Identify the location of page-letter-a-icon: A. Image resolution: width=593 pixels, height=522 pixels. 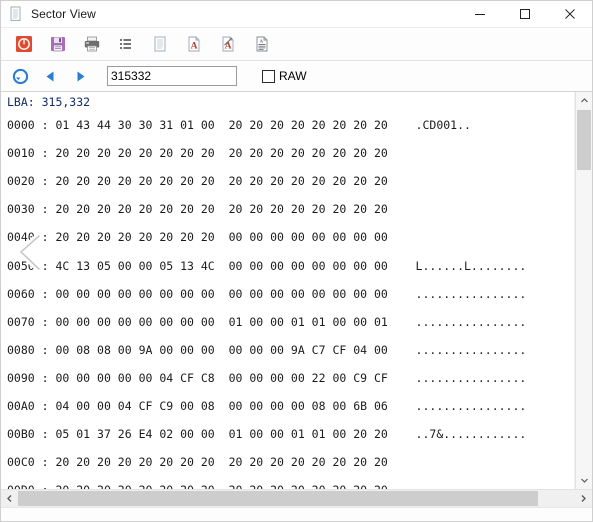
(194, 44).